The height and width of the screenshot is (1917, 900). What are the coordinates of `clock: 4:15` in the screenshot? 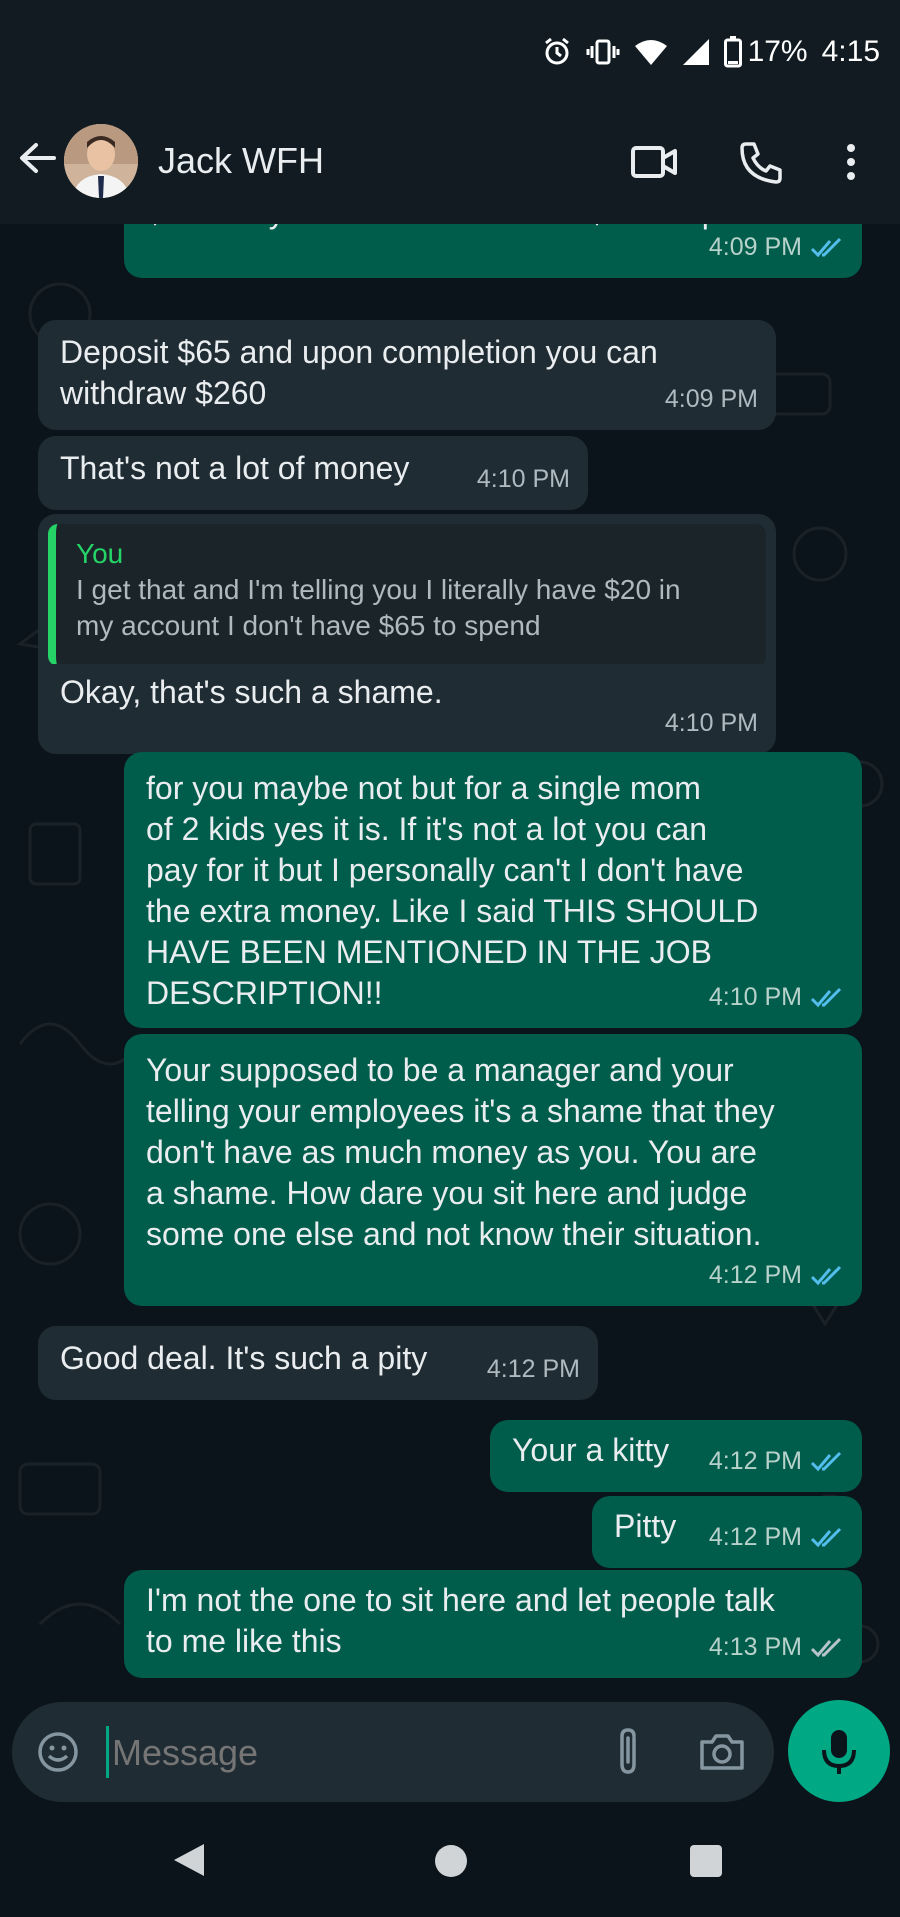 It's located at (850, 51).